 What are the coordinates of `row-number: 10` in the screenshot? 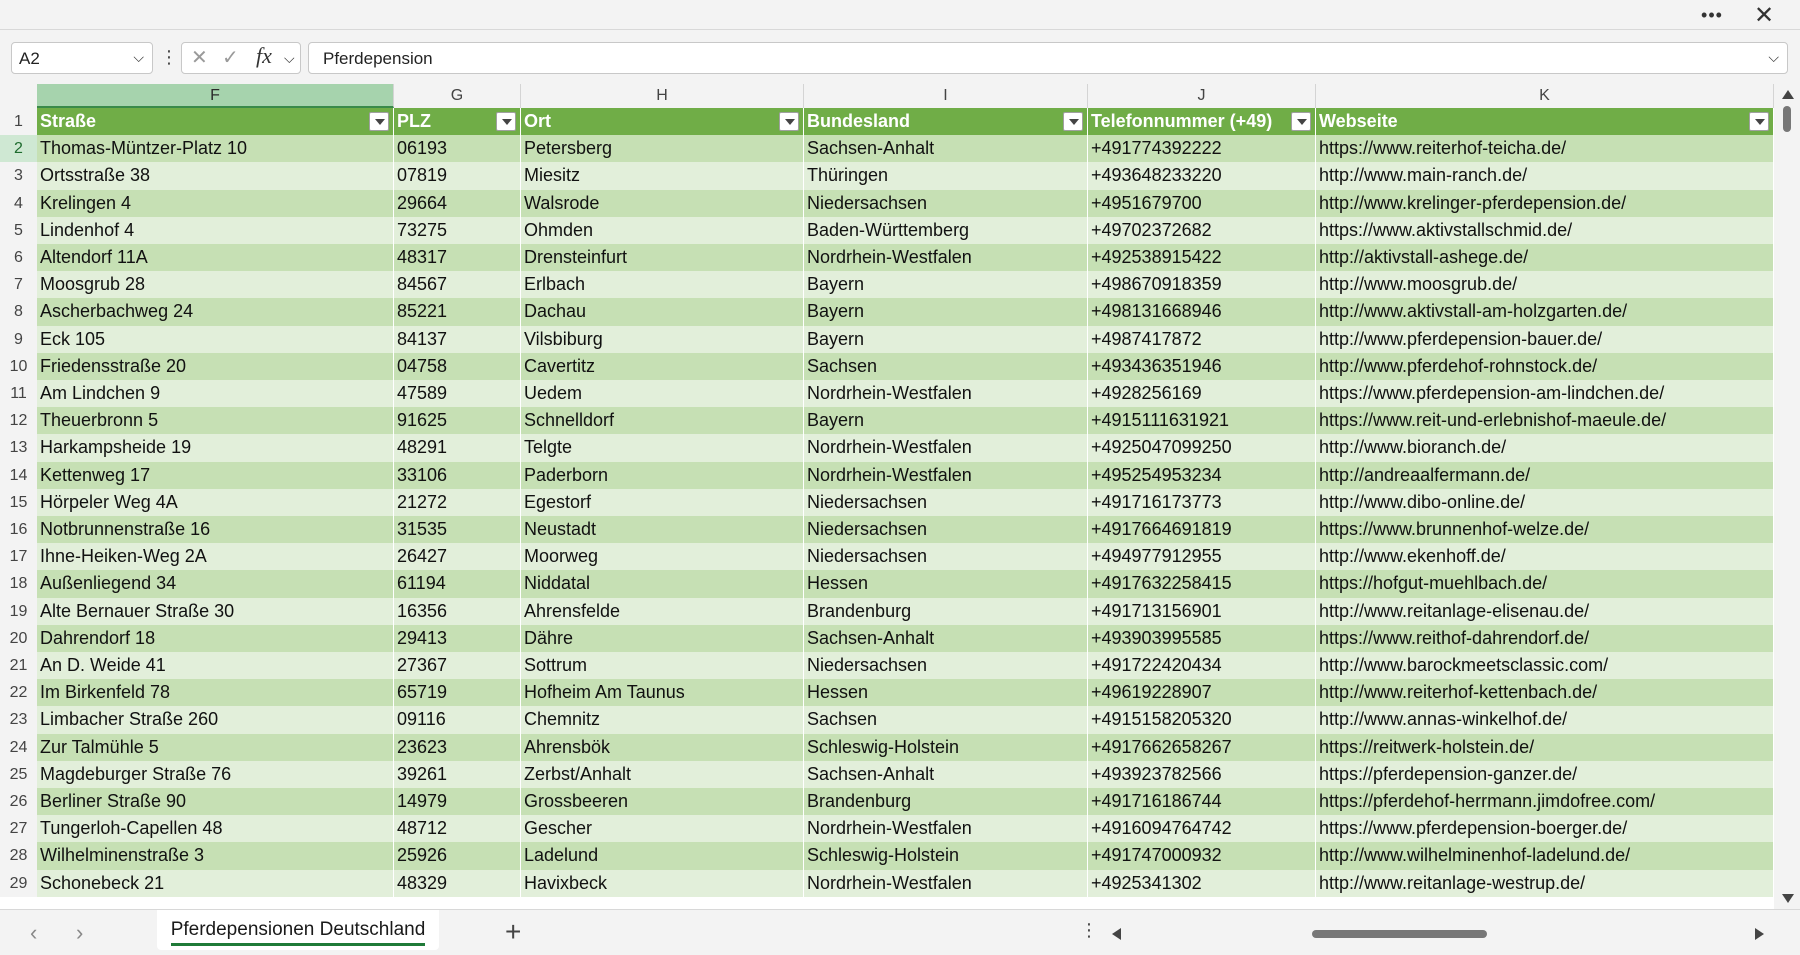 It's located at (18, 366).